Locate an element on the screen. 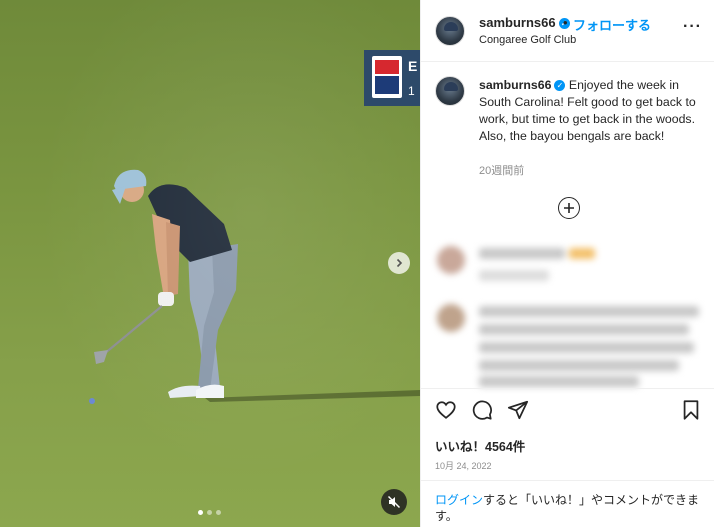 This screenshot has height=527, width=714. login-link: ログイン is located at coordinates (459, 500).